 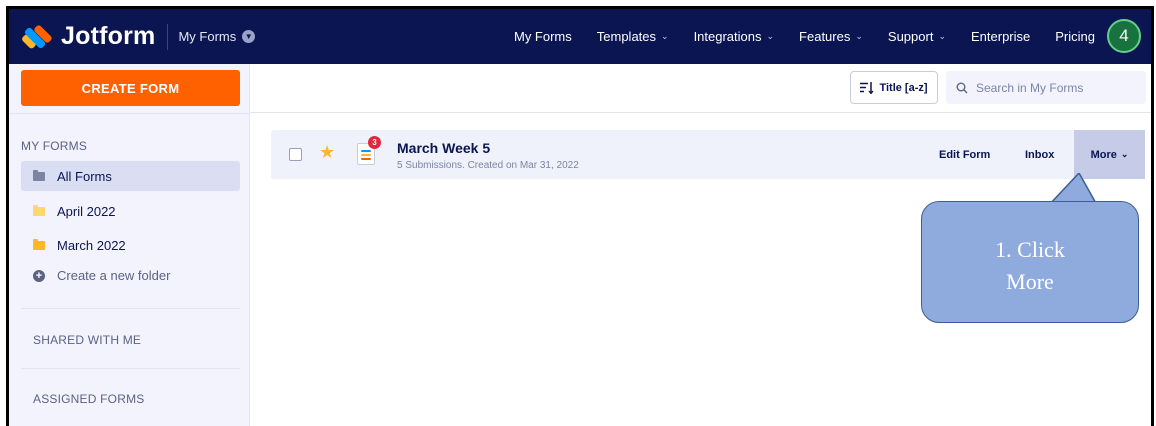 I want to click on nav-label: Templates, so click(x=626, y=36).